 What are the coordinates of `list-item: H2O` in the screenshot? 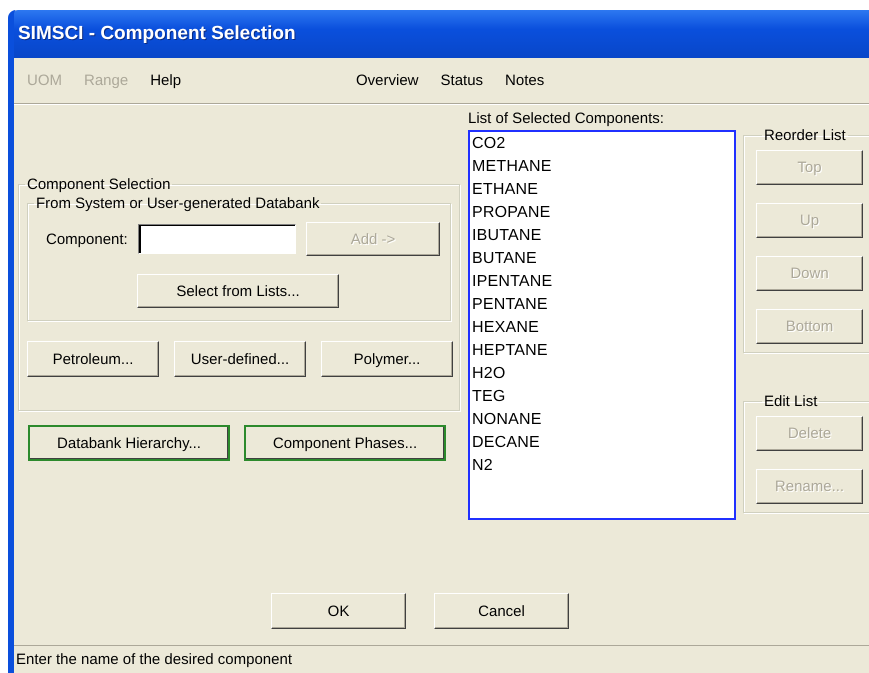 It's located at (603, 373).